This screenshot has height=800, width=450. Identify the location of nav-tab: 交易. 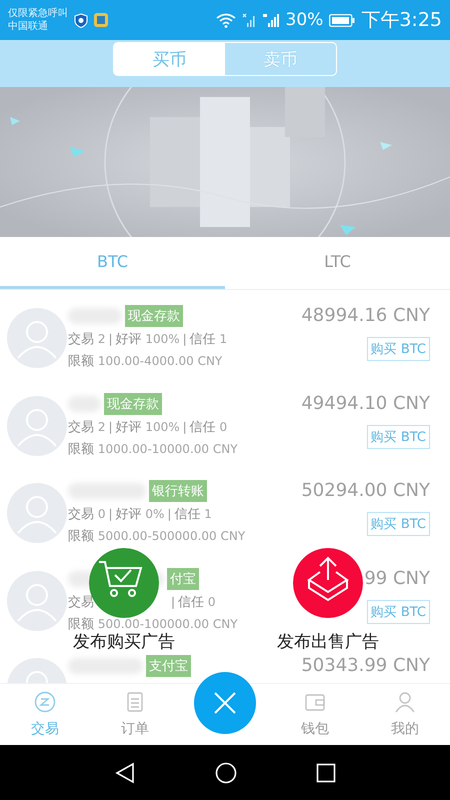
(45, 714).